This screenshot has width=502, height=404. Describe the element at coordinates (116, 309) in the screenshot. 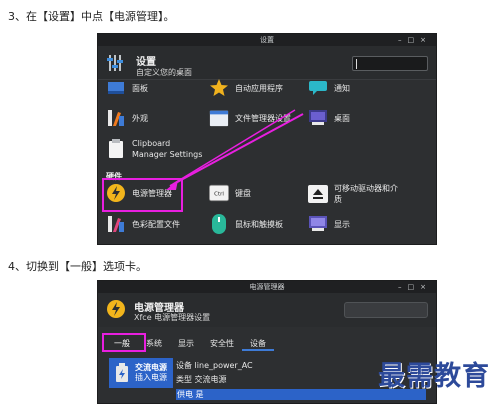

I see `power-bolt-icon` at that location.